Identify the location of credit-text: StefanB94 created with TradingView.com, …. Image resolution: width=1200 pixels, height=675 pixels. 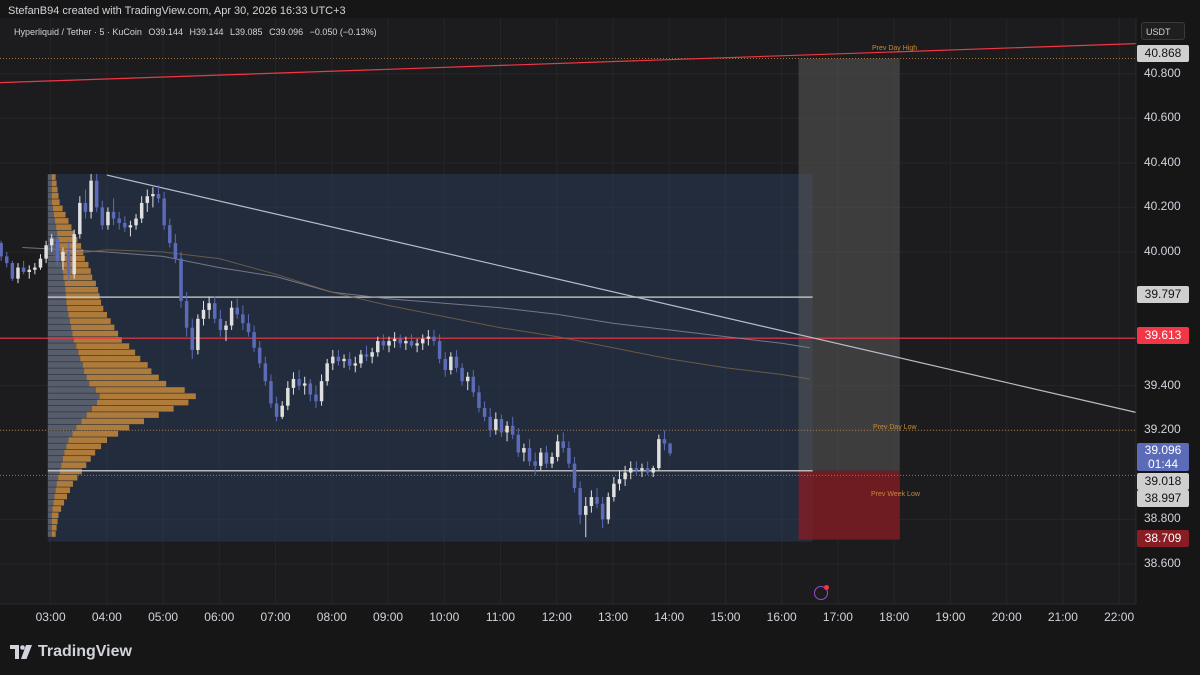
(177, 11).